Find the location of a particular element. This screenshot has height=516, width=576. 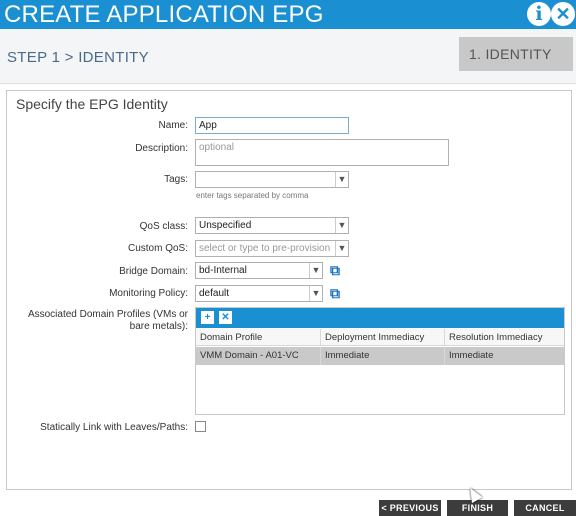

add-icon: + is located at coordinates (207, 317).